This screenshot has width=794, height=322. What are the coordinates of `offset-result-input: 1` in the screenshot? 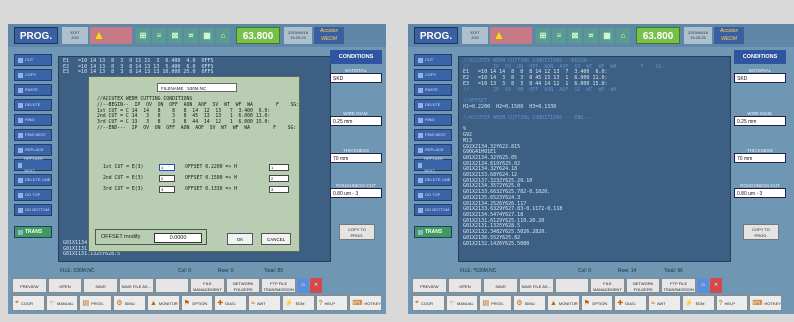 It's located at (279, 167).